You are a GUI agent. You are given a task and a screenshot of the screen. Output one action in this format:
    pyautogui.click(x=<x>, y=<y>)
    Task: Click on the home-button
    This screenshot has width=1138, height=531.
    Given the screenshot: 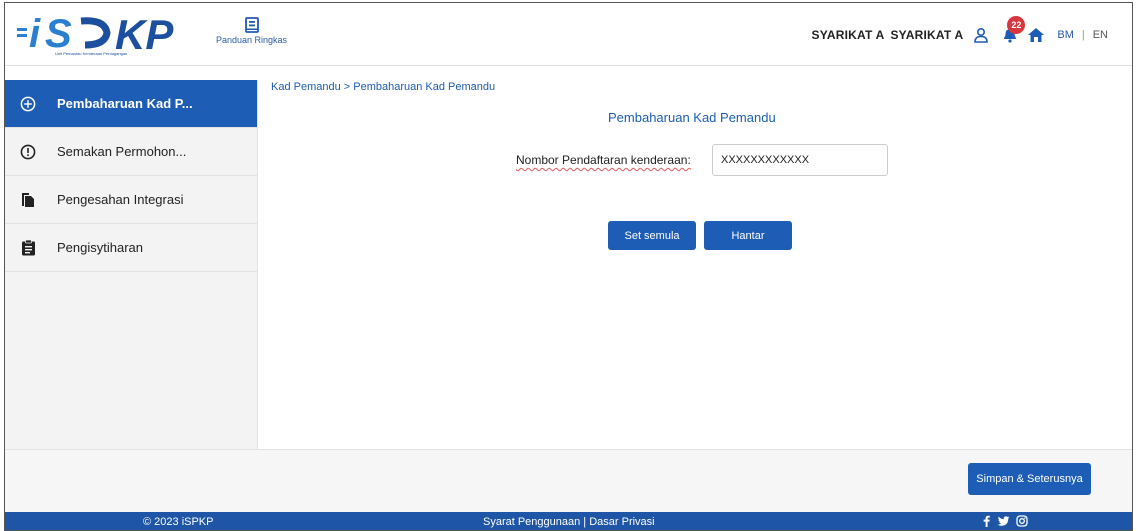 What is the action you would take?
    pyautogui.click(x=1036, y=35)
    